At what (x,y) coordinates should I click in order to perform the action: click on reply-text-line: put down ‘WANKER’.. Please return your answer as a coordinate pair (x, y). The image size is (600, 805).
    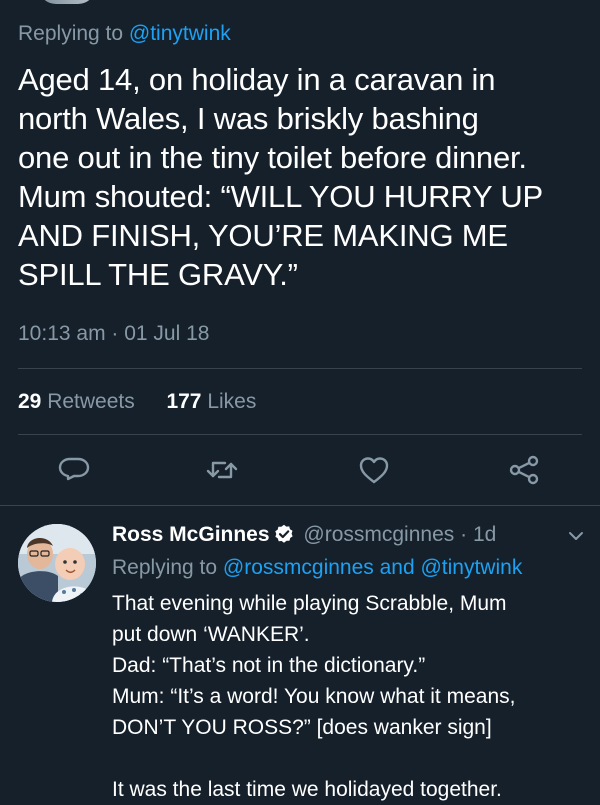
    Looking at the image, I should click on (211, 634).